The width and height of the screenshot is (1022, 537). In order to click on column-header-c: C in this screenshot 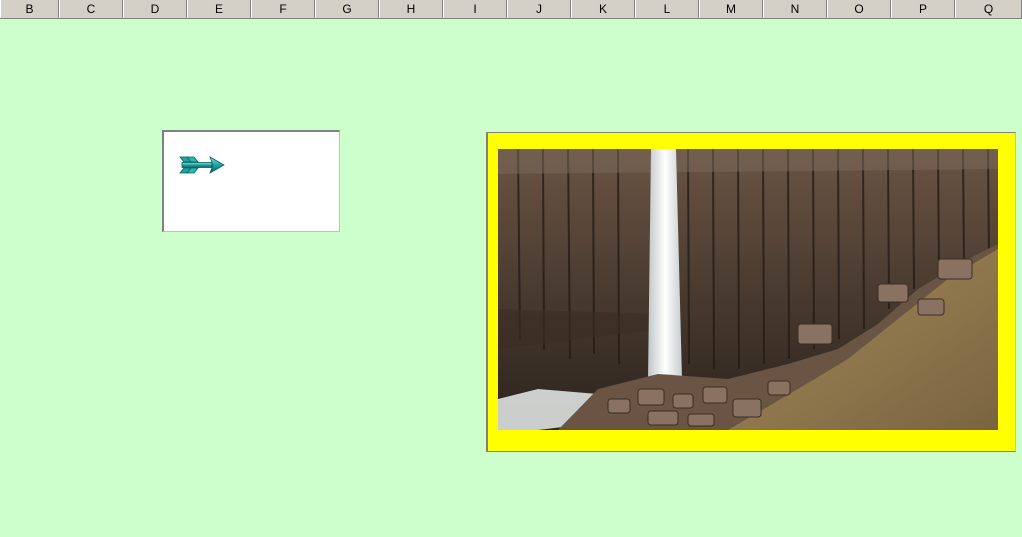, I will do `click(91, 9)`.